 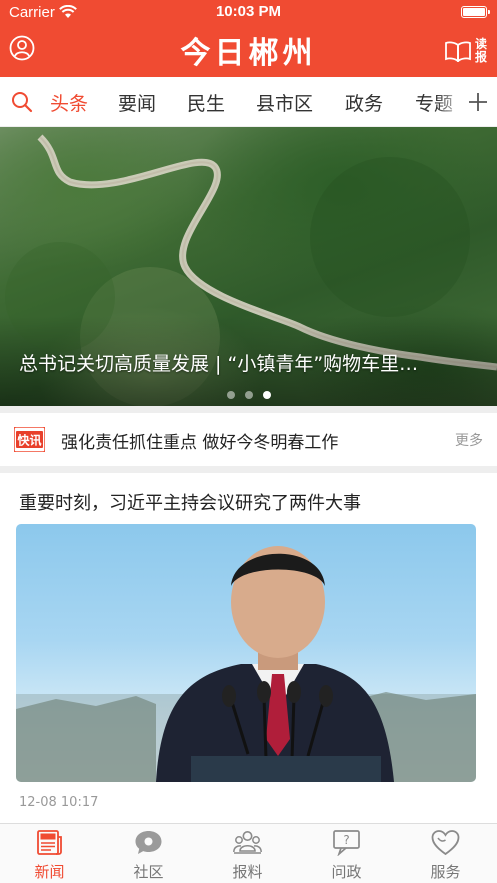 What do you see at coordinates (475, 12) in the screenshot?
I see `battery-icon` at bounding box center [475, 12].